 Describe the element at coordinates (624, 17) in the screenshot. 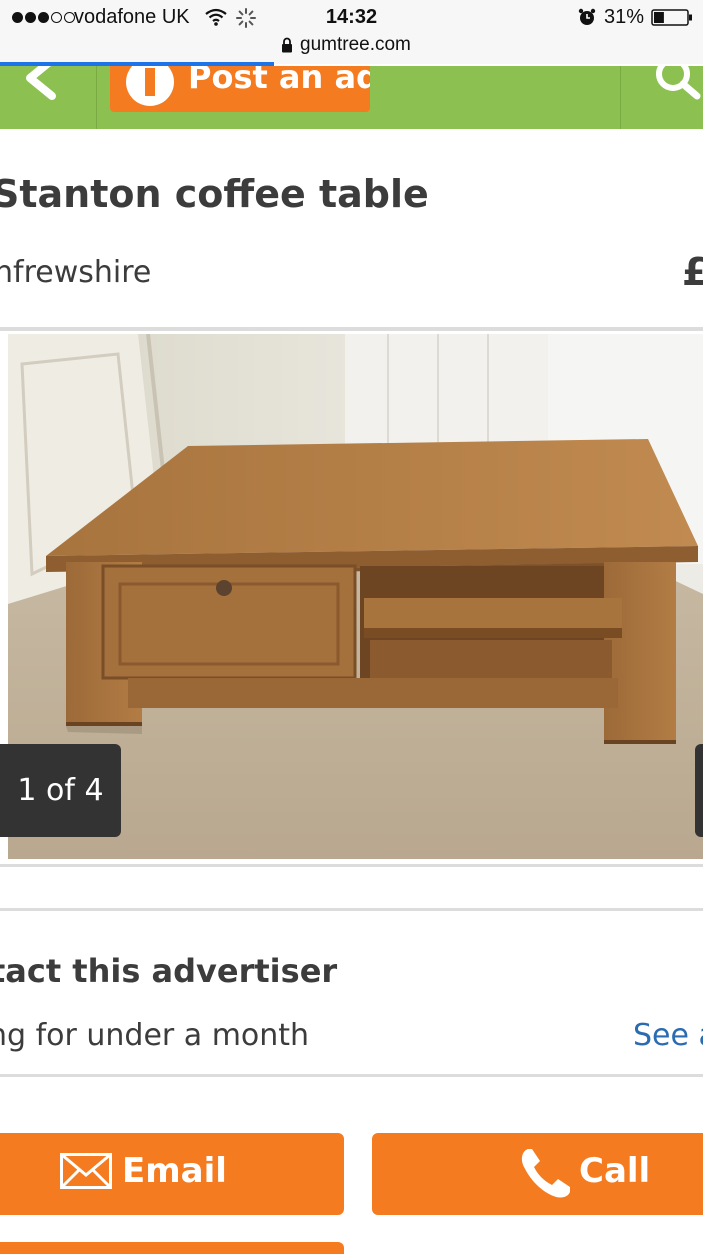

I see `battery-percent: 31%` at that location.